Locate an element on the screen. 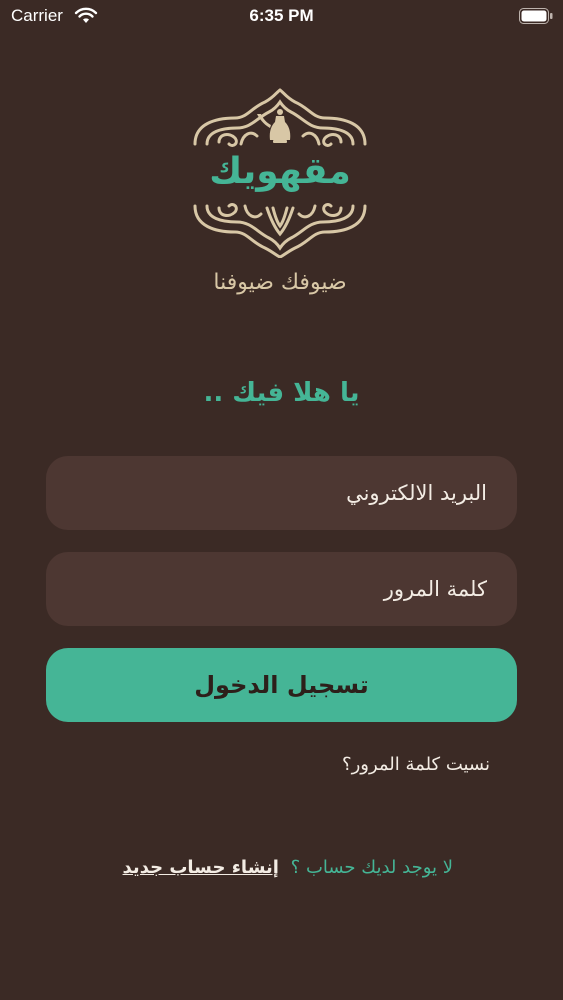 This screenshot has height=1000, width=563. status-time: 6:35 PM is located at coordinates (281, 15).